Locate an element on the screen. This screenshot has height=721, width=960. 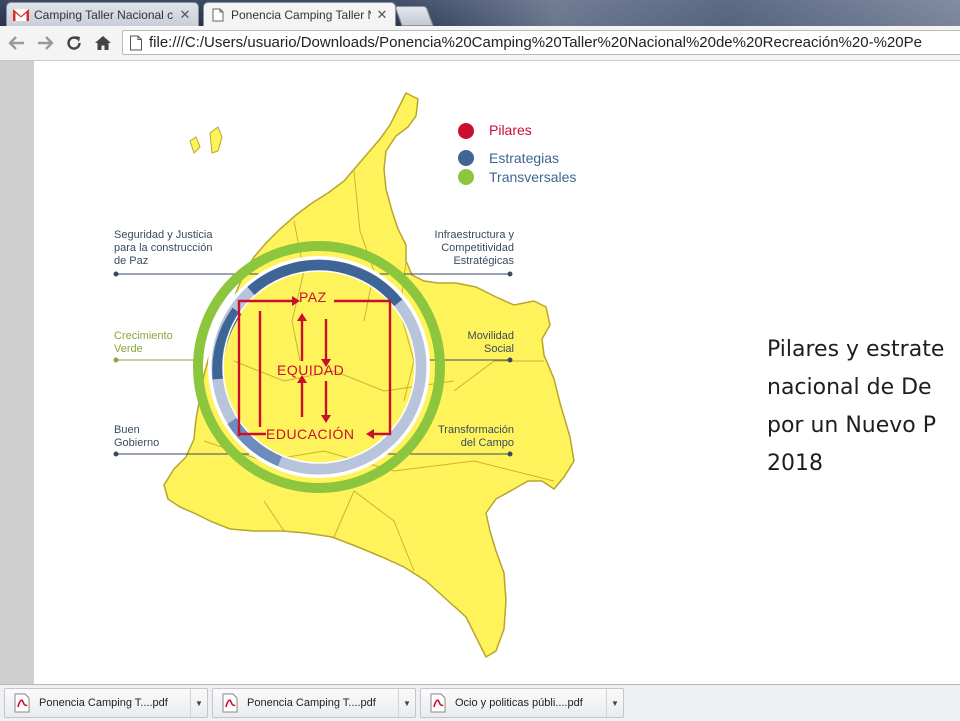
arrow-left-icon is located at coordinates (16, 43).